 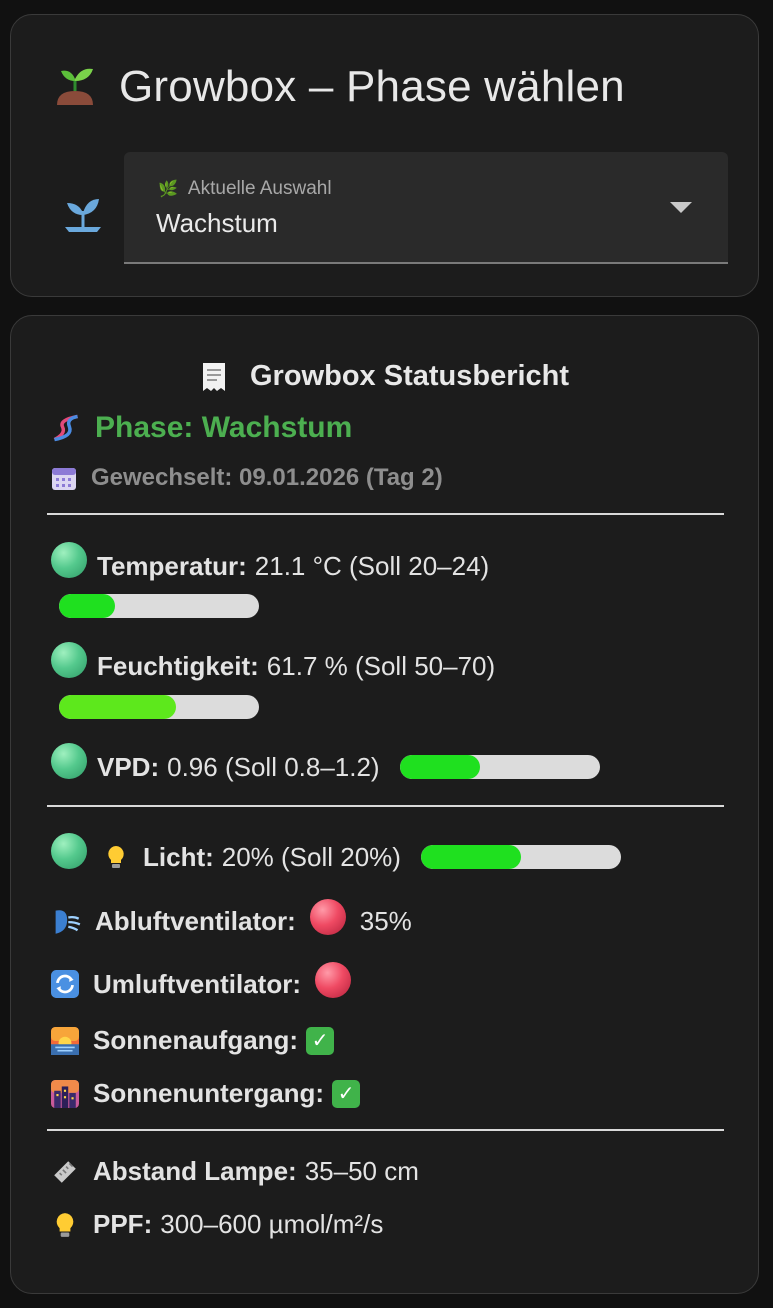 I want to click on changed-line: Gewechselt: 09.01.2026 (Tag 2), so click(x=247, y=478).